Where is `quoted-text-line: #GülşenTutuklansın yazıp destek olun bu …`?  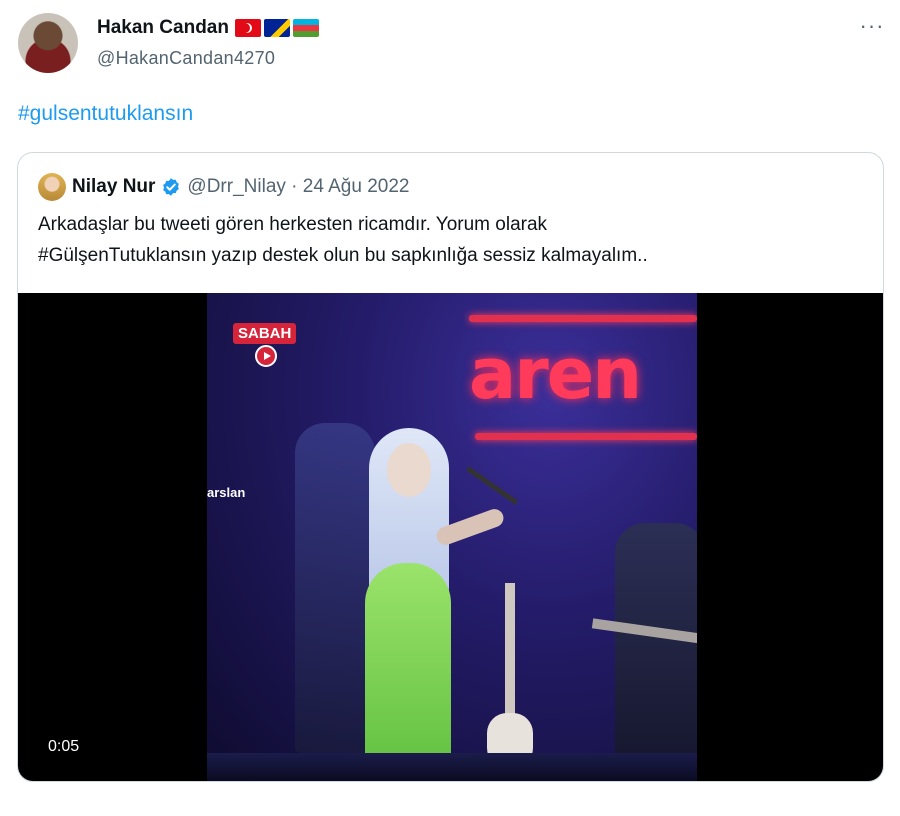 quoted-text-line: #GülşenTutuklansın yazıp destek olun bu … is located at coordinates (343, 255).